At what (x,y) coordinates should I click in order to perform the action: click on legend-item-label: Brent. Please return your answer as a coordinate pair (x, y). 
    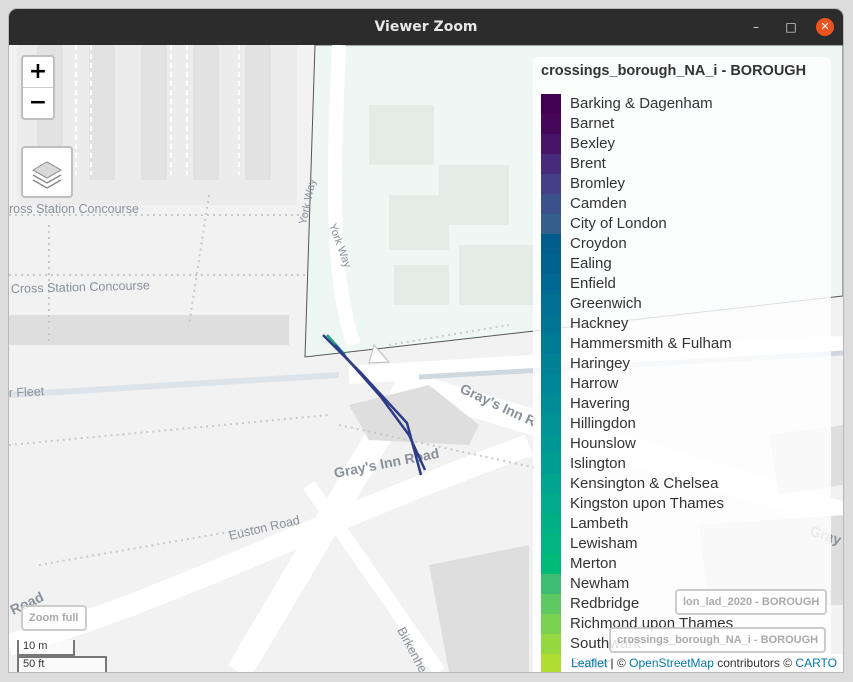
    Looking at the image, I should click on (588, 163).